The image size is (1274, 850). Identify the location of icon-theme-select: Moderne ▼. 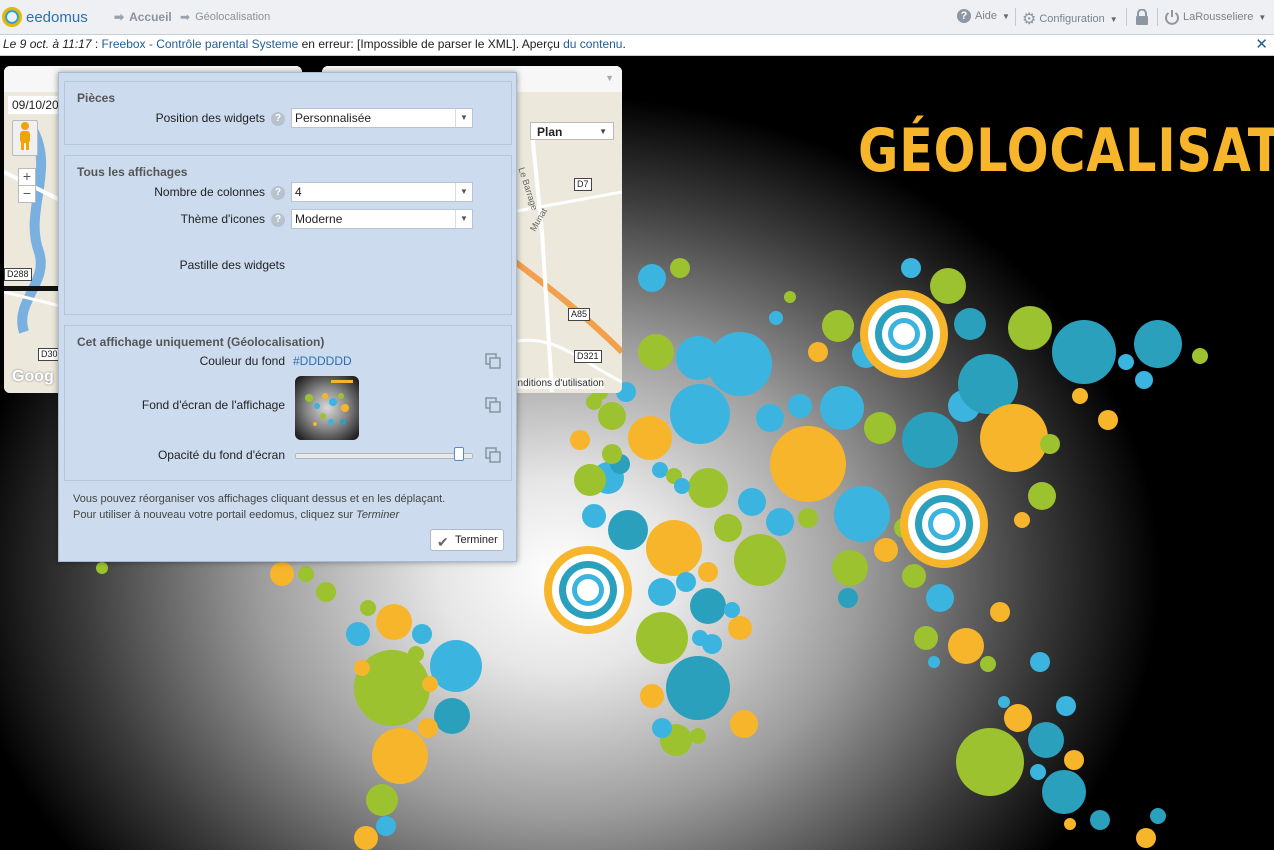
(382, 219).